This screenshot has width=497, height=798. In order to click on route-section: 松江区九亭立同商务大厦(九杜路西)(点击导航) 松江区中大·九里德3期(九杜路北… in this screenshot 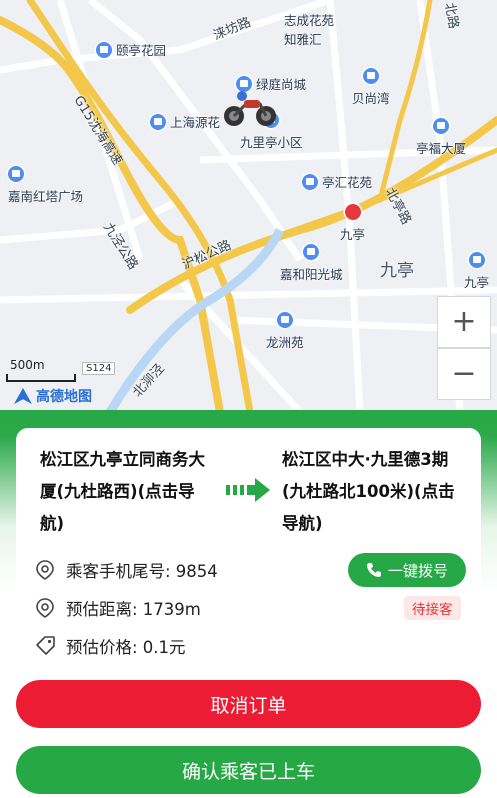, I will do `click(248, 488)`.